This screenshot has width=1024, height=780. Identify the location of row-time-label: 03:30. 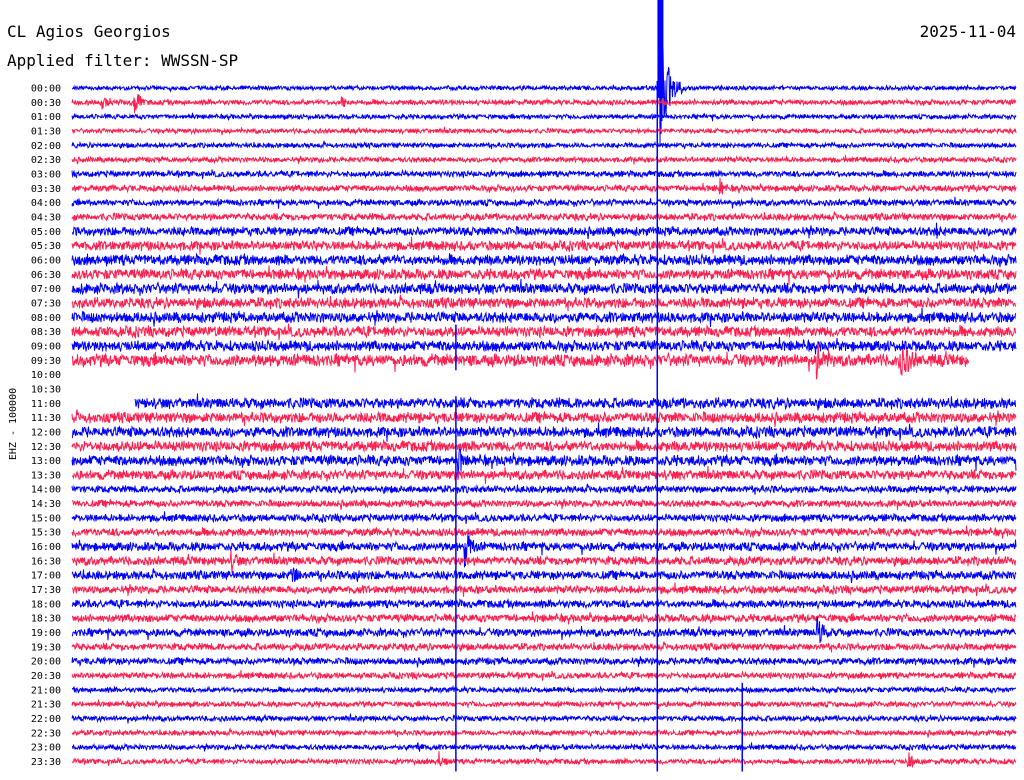
(46, 189).